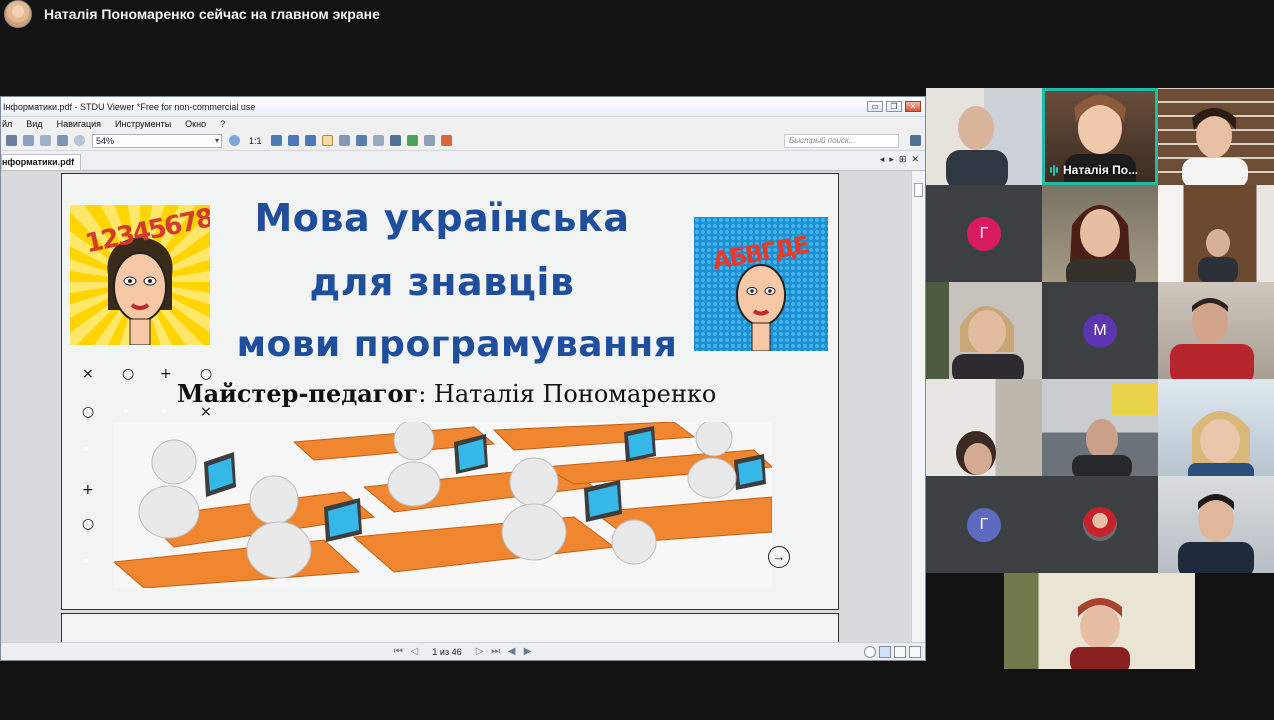 The image size is (1274, 720). Describe the element at coordinates (293, 140) in the screenshot. I see `fit-width-icon` at that location.